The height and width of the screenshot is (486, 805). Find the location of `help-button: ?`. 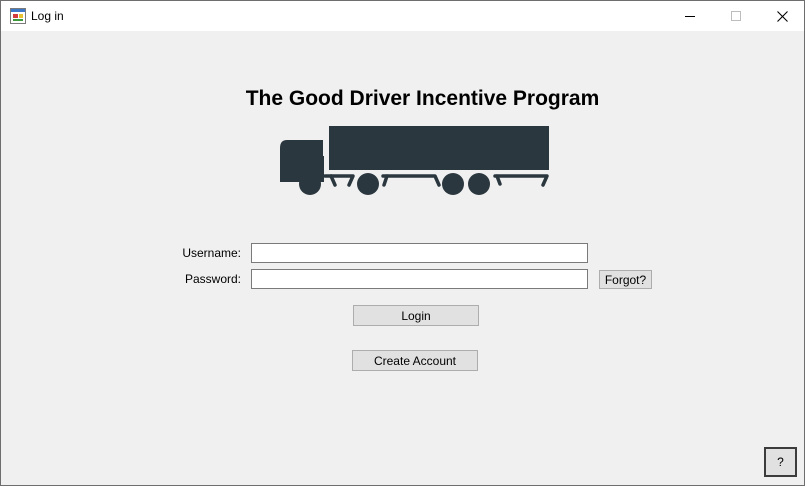

help-button: ? is located at coordinates (780, 462).